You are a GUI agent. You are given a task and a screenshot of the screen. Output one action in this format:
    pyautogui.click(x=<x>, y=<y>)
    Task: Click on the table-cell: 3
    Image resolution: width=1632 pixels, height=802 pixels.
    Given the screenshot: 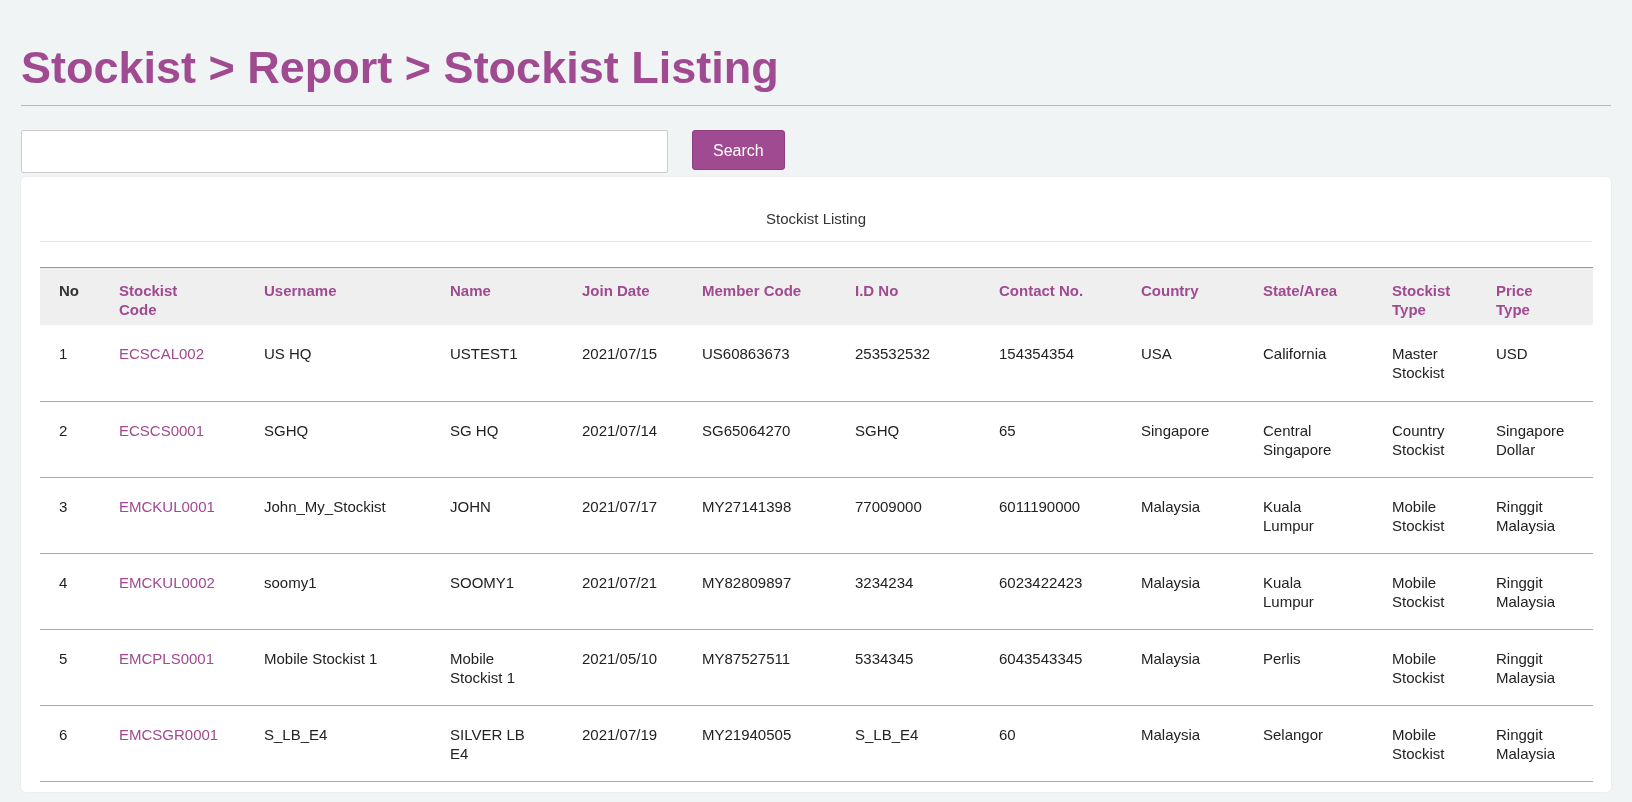 What is the action you would take?
    pyautogui.click(x=79, y=515)
    